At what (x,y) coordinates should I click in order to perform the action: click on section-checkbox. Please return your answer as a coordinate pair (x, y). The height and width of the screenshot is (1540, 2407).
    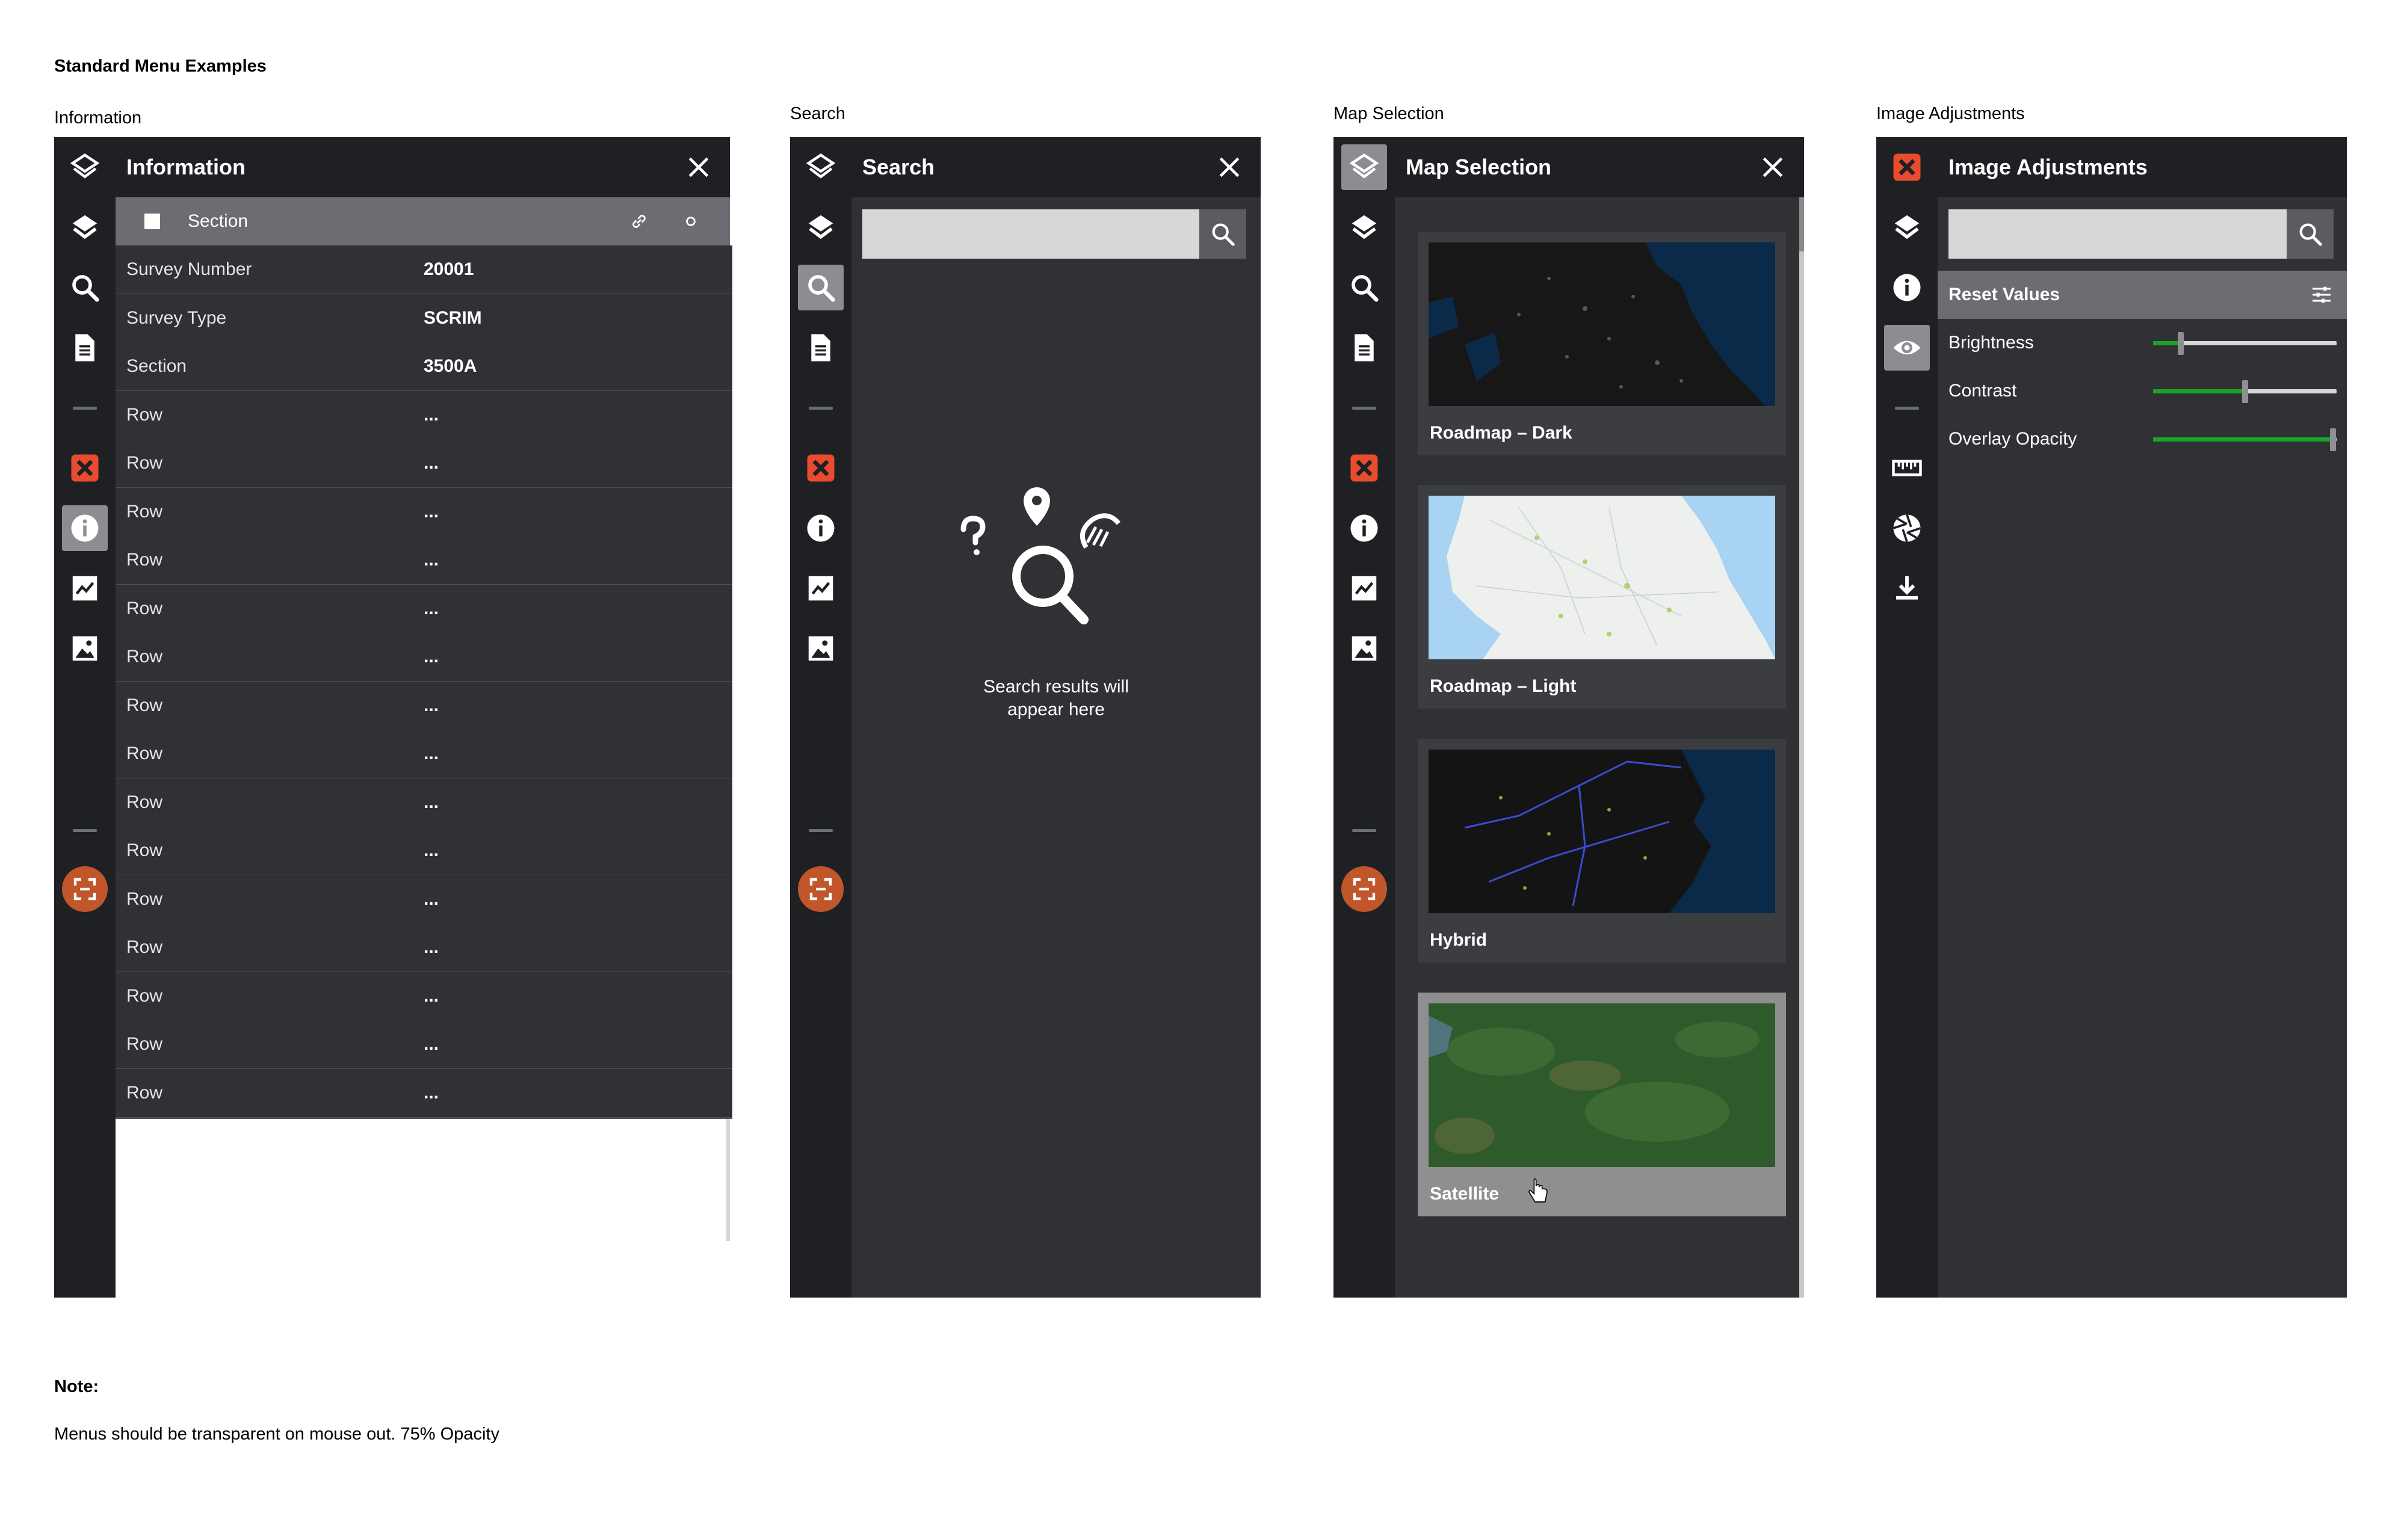
    Looking at the image, I should click on (152, 222).